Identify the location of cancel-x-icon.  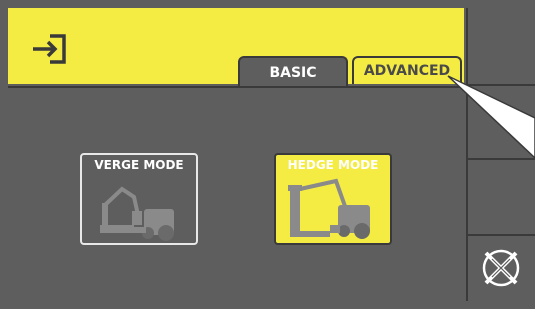
(501, 268).